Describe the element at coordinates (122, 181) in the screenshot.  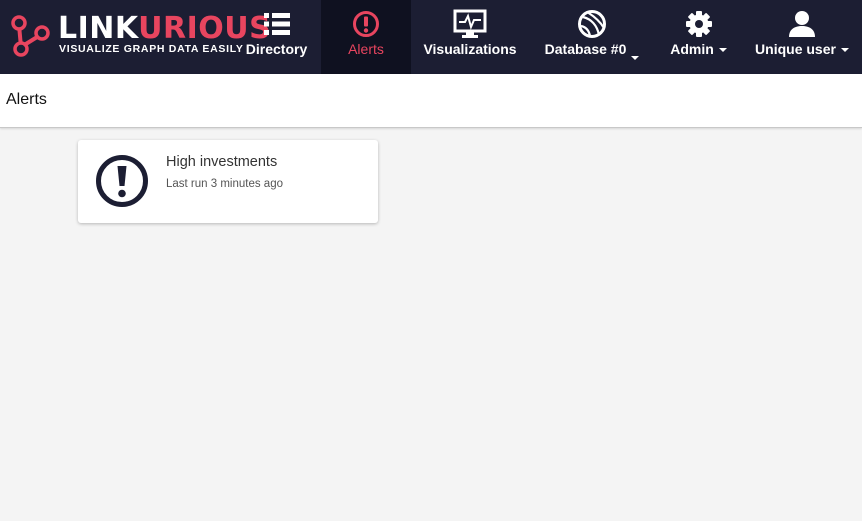
I see `exclamation-circle-icon` at that location.